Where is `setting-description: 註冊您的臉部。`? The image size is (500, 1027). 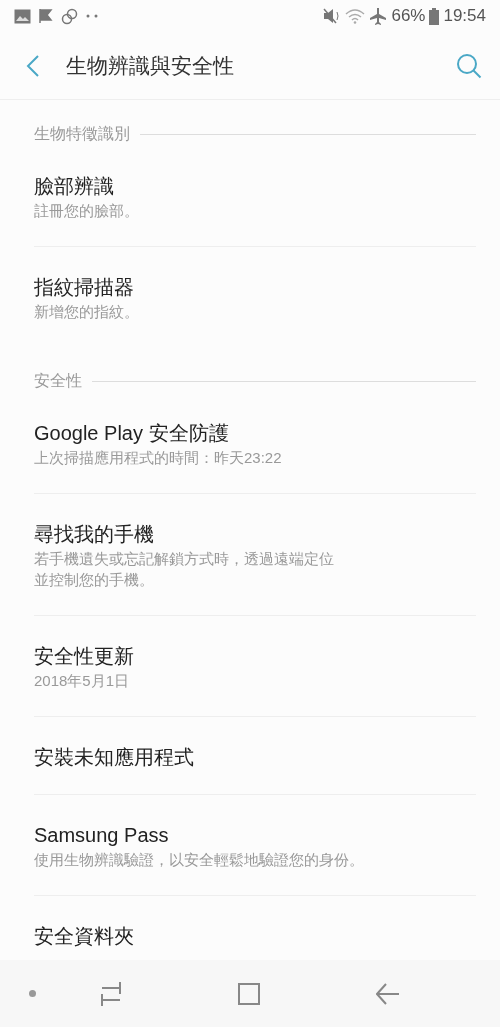 setting-description: 註冊您的臉部。 is located at coordinates (87, 211).